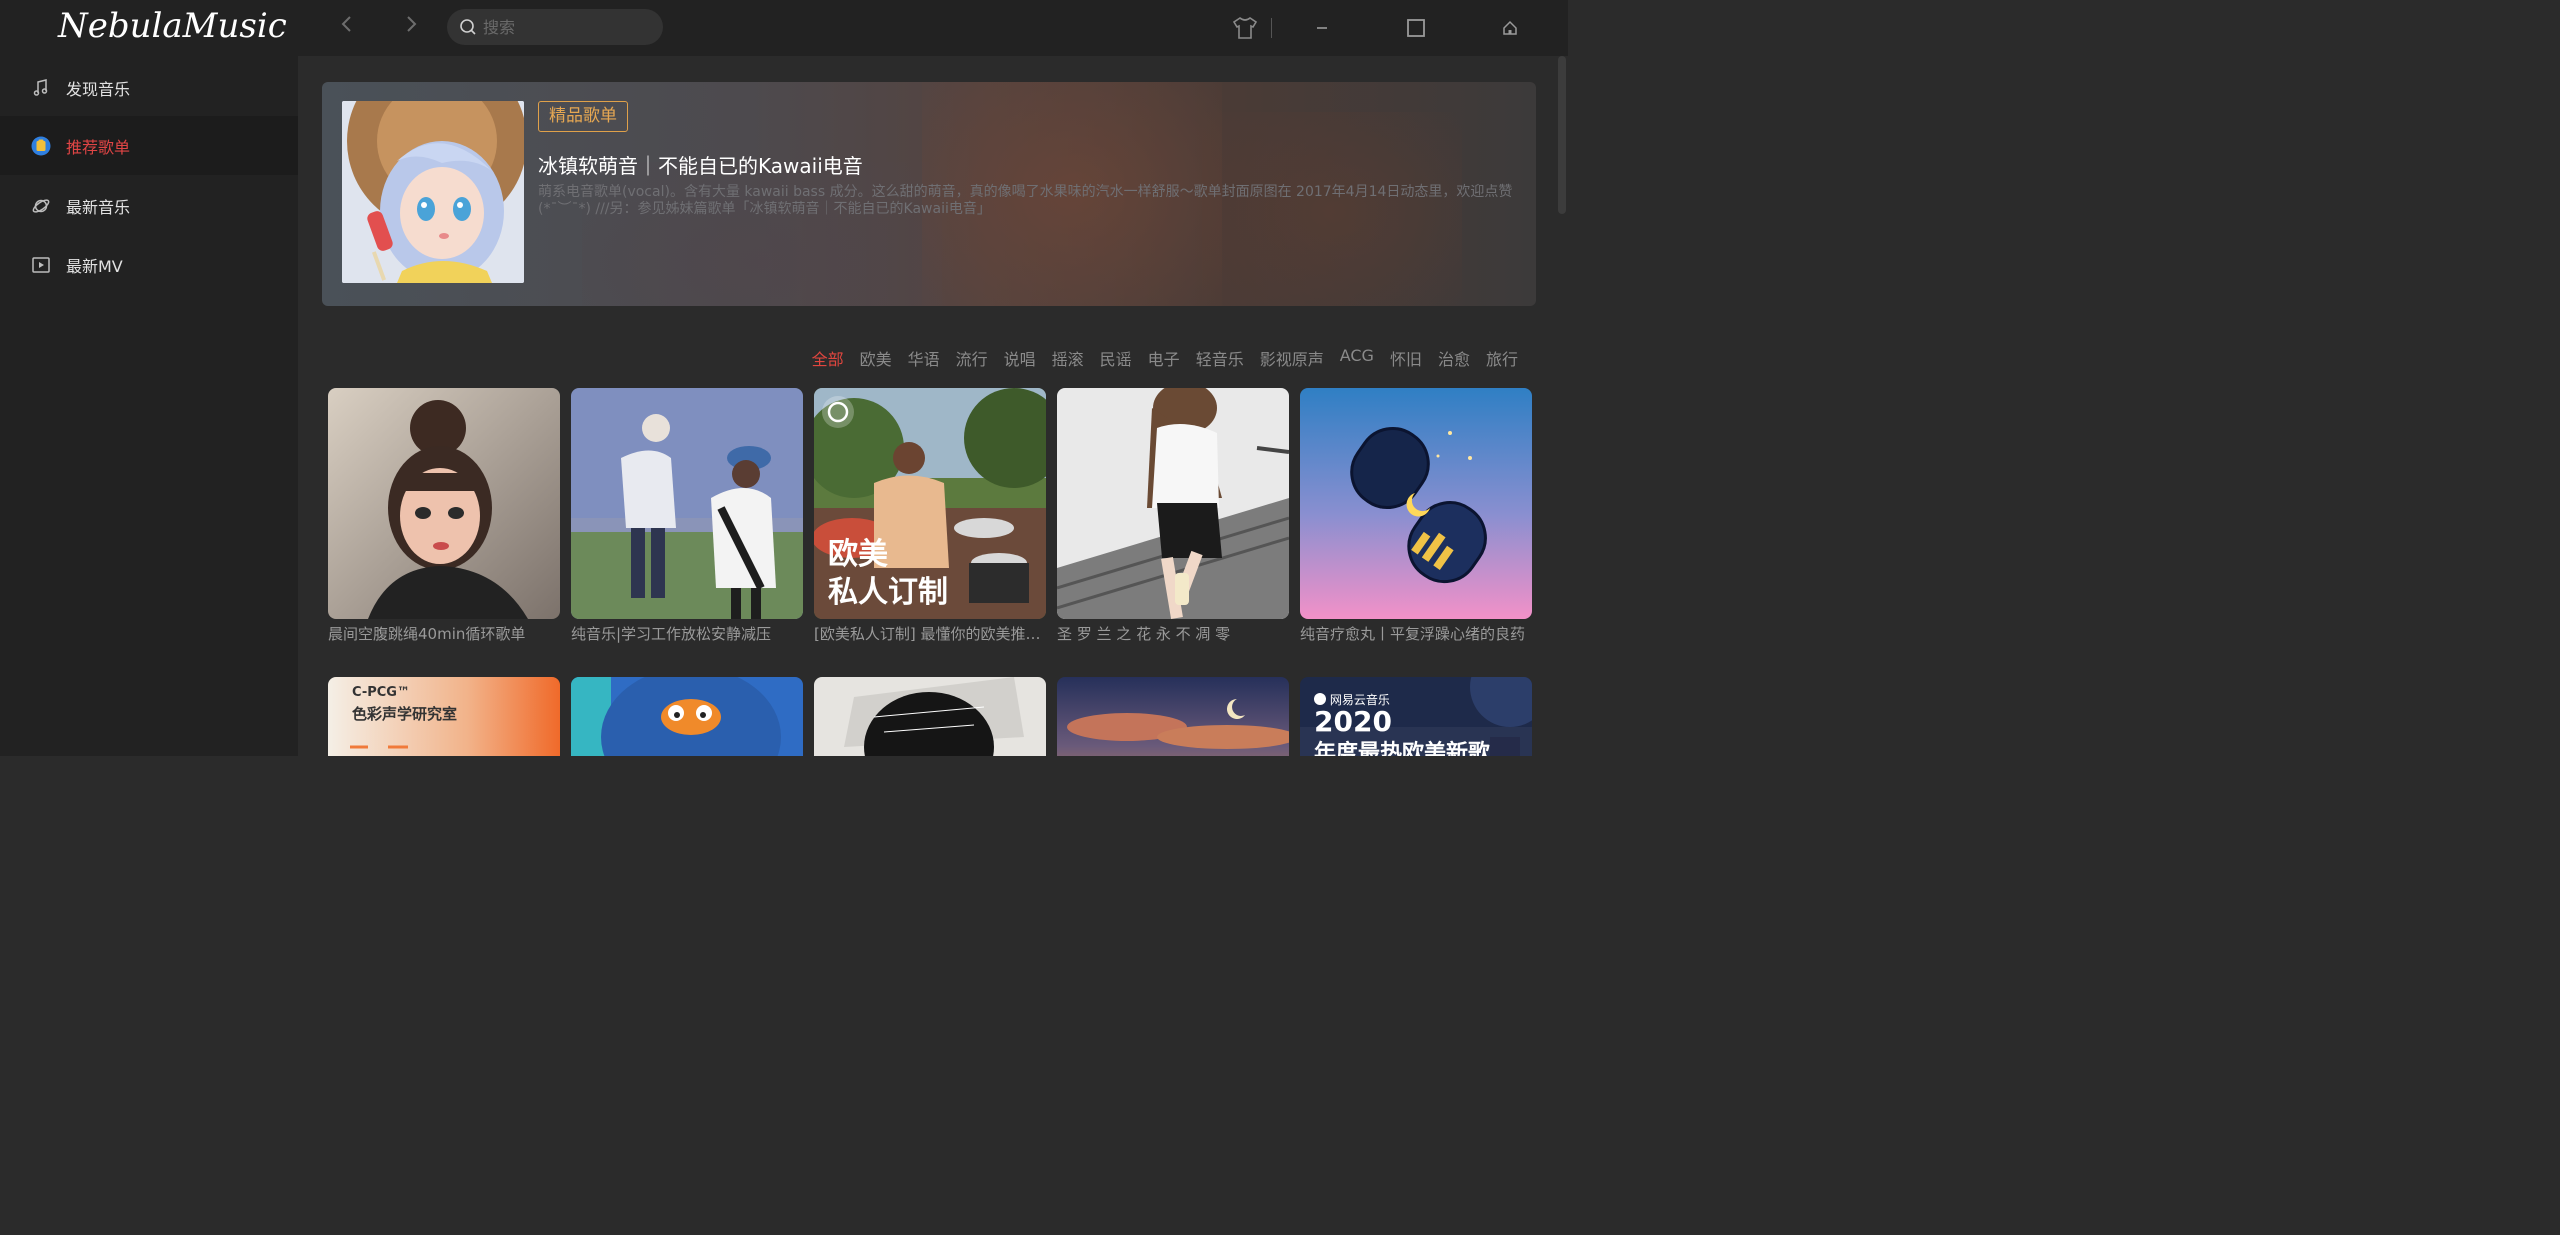 Image resolution: width=2560 pixels, height=1235 pixels. I want to click on playlist-name: [欧美私人订制] 最懂你的欧美推荐 每日更新35首, so click(930, 633).